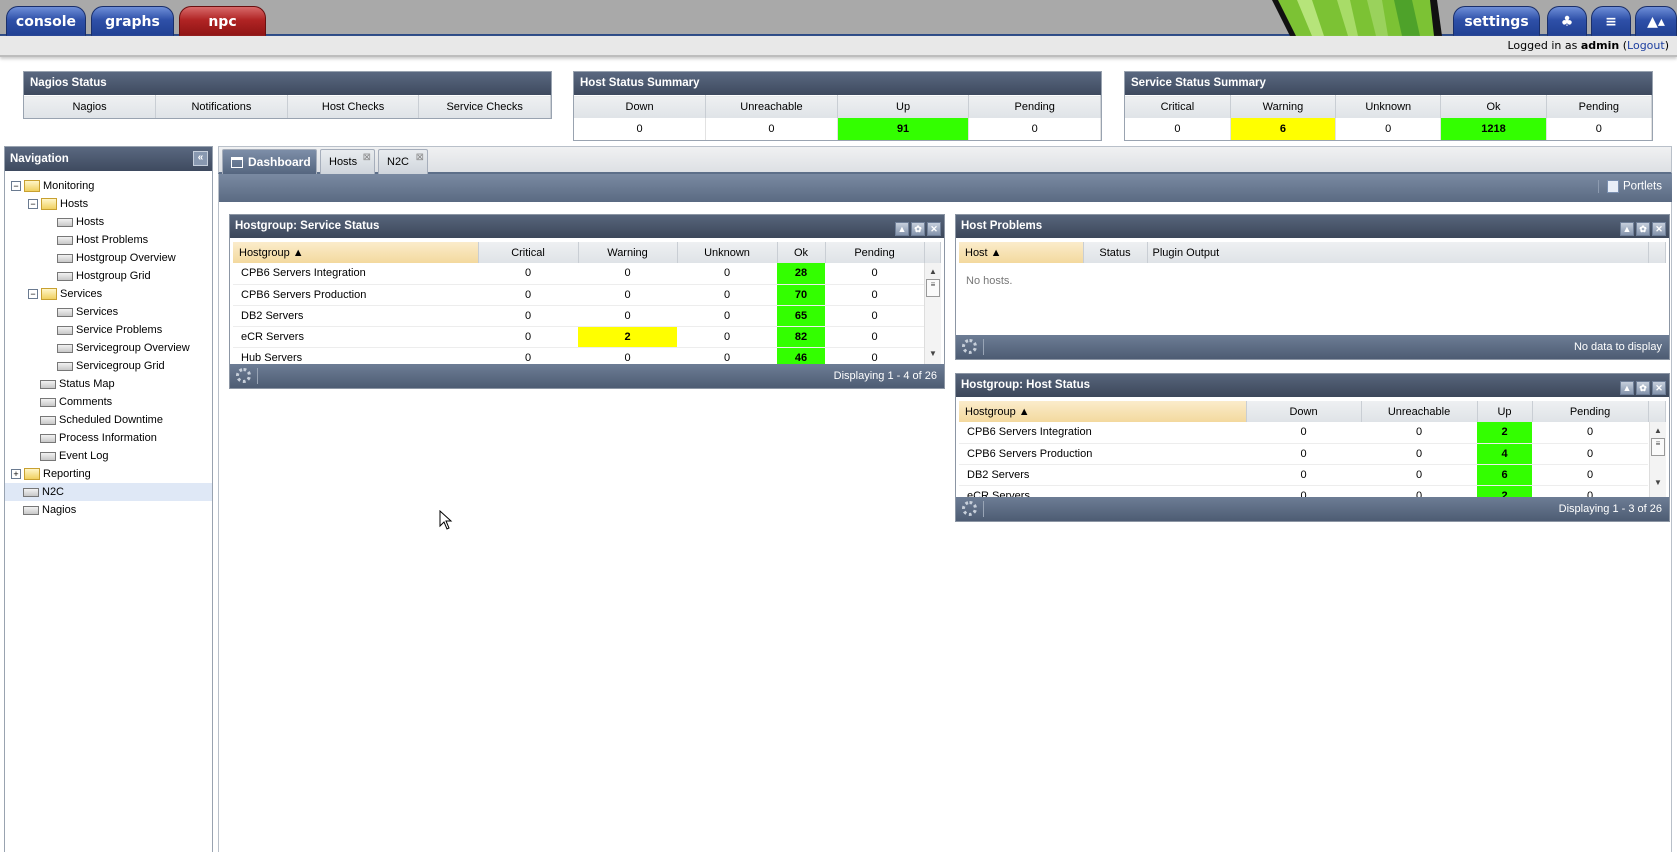 This screenshot has height=852, width=1677. Describe the element at coordinates (269, 161) in the screenshot. I see `tab-dashboard: Dashboard` at that location.